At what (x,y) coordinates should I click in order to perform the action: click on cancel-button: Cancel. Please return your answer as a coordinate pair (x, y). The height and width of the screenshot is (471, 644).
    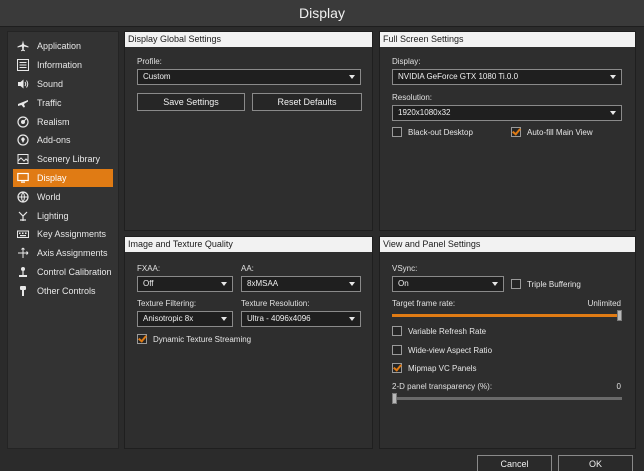
    Looking at the image, I should click on (514, 463).